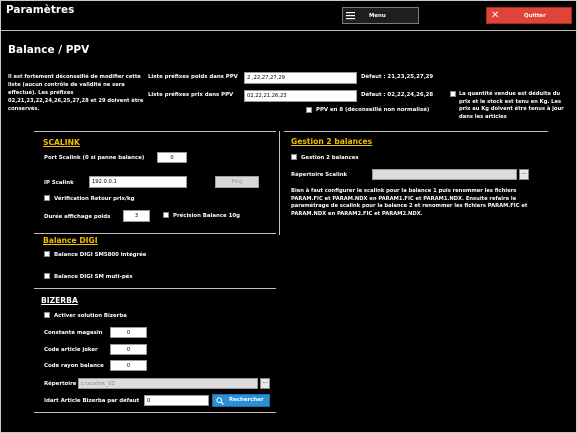 This screenshot has width=577, height=433. What do you see at coordinates (330, 158) in the screenshot?
I see `gestion2-checkbox-label: Gestion 2 balances` at bounding box center [330, 158].